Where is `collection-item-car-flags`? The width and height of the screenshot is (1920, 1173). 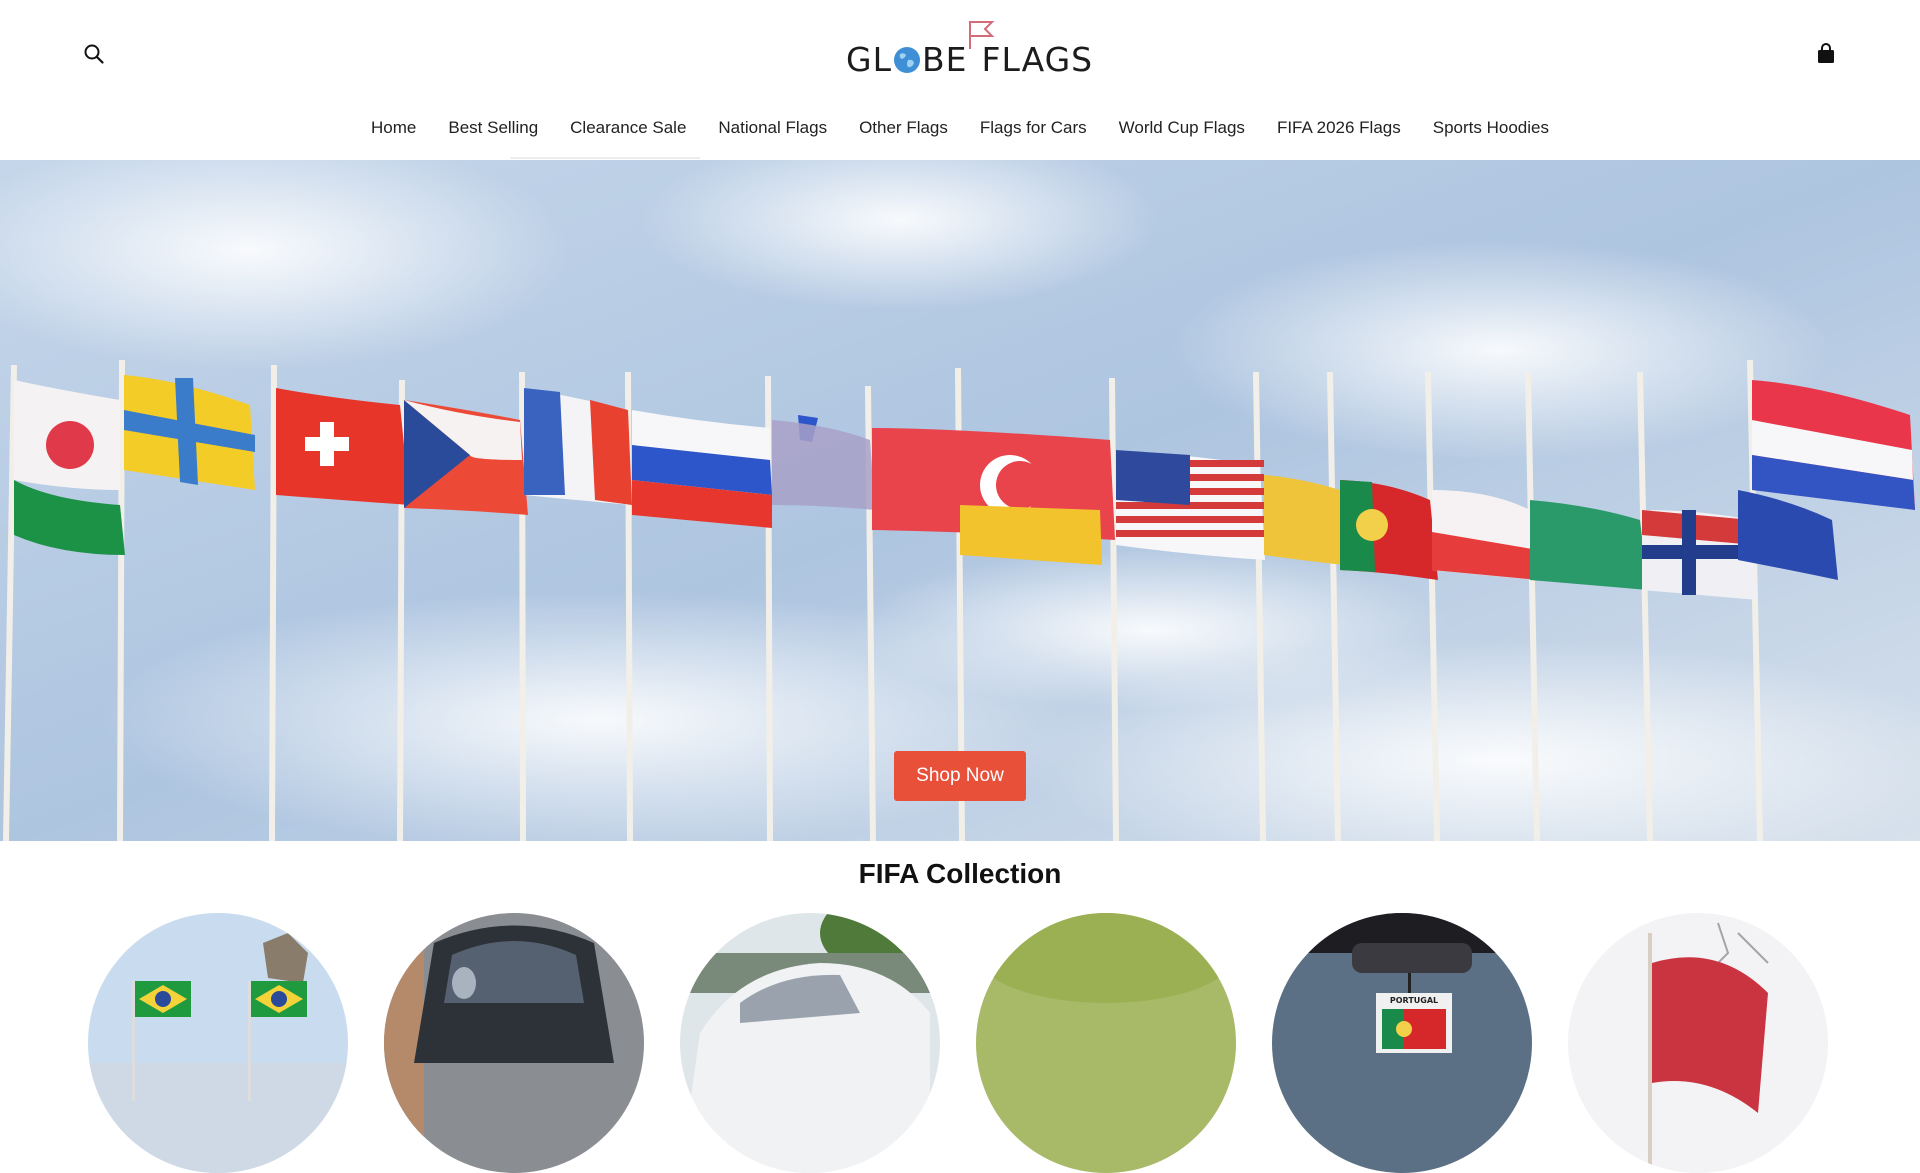
collection-item-car-flags is located at coordinates (514, 1043).